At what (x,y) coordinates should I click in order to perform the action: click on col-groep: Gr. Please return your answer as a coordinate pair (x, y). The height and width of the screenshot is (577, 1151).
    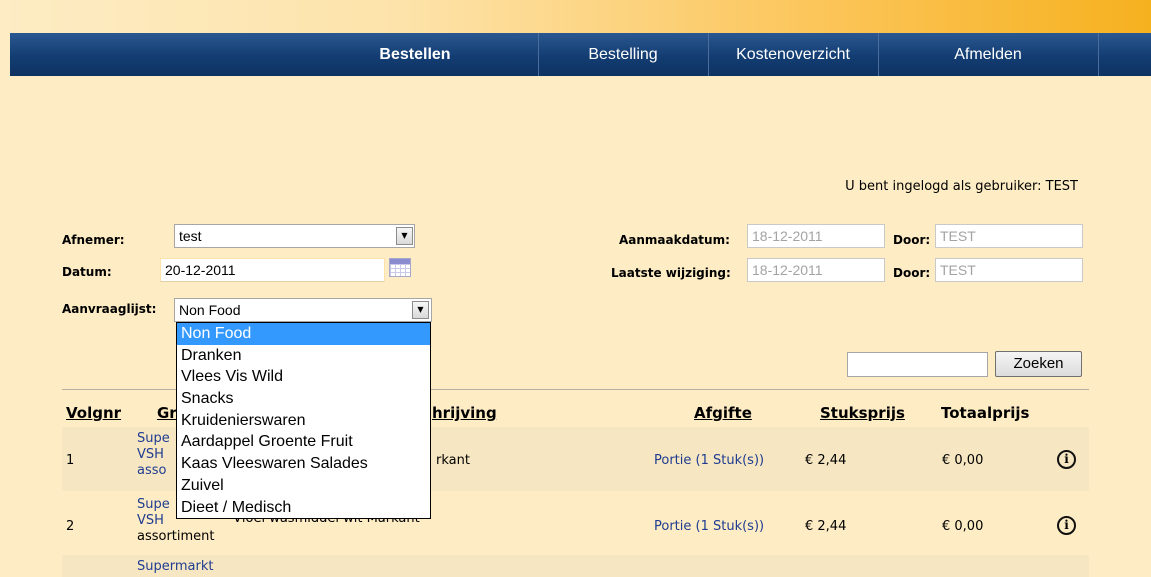
    Looking at the image, I should click on (167, 413).